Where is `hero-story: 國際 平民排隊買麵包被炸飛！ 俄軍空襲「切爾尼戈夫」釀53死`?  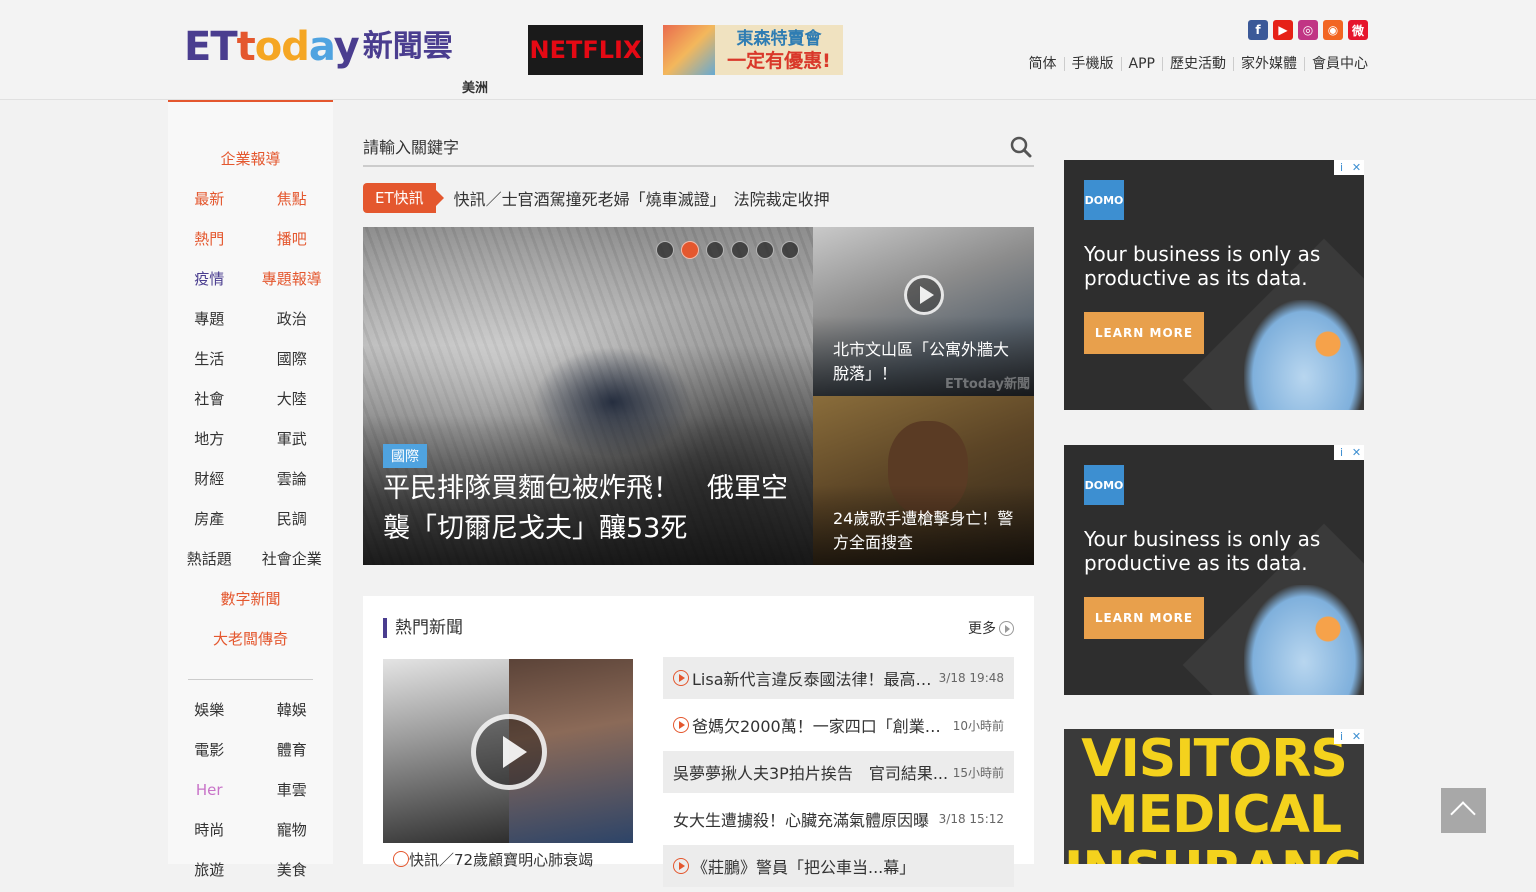
hero-story: 國際 平民排隊買麵包被炸飛！ 俄軍空襲「切爾尼戈夫」釀53死 is located at coordinates (588, 396).